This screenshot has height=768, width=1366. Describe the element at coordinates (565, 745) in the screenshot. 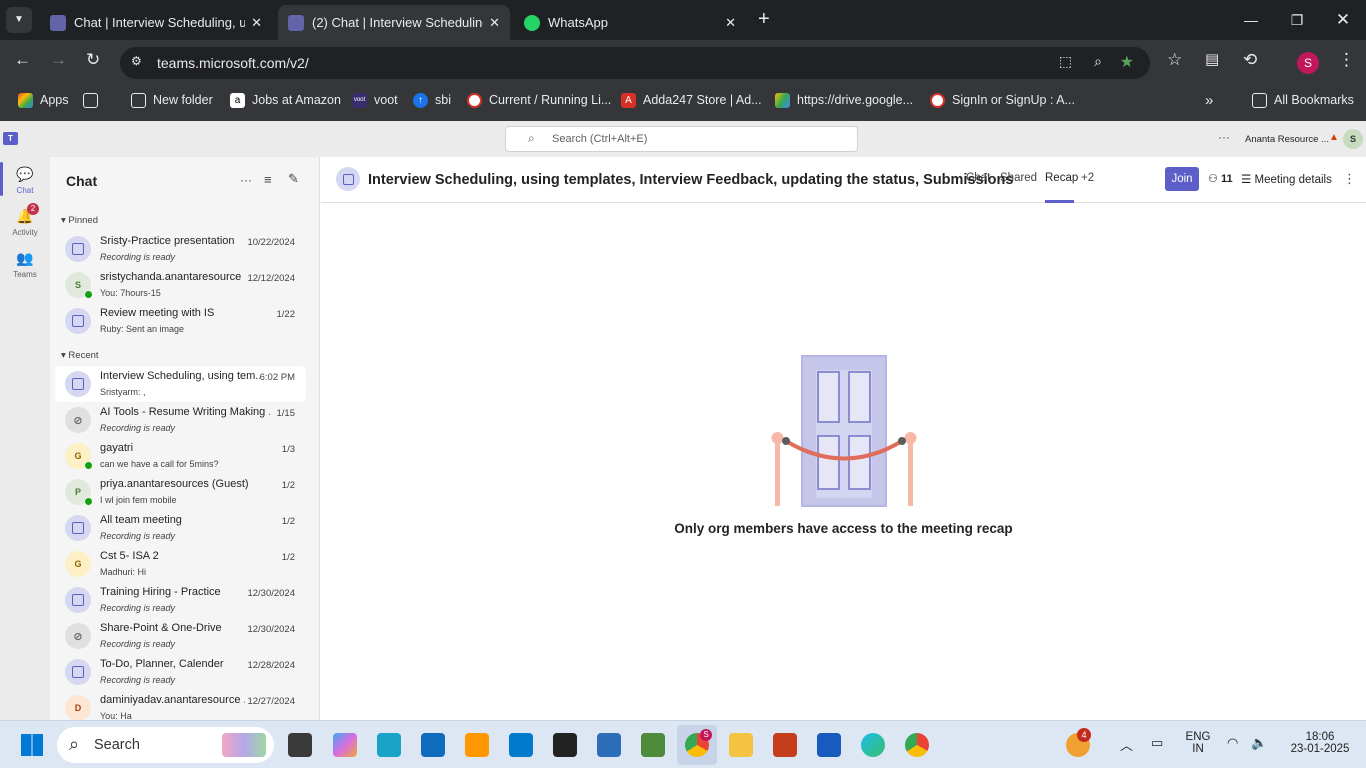

I see `terminal-icon` at that location.